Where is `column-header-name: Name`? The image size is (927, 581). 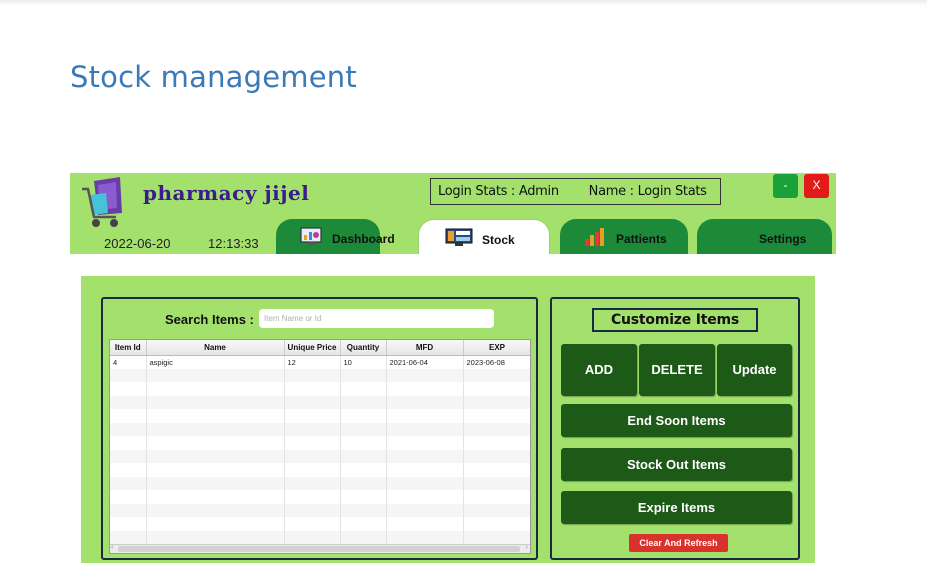 column-header-name: Name is located at coordinates (215, 348).